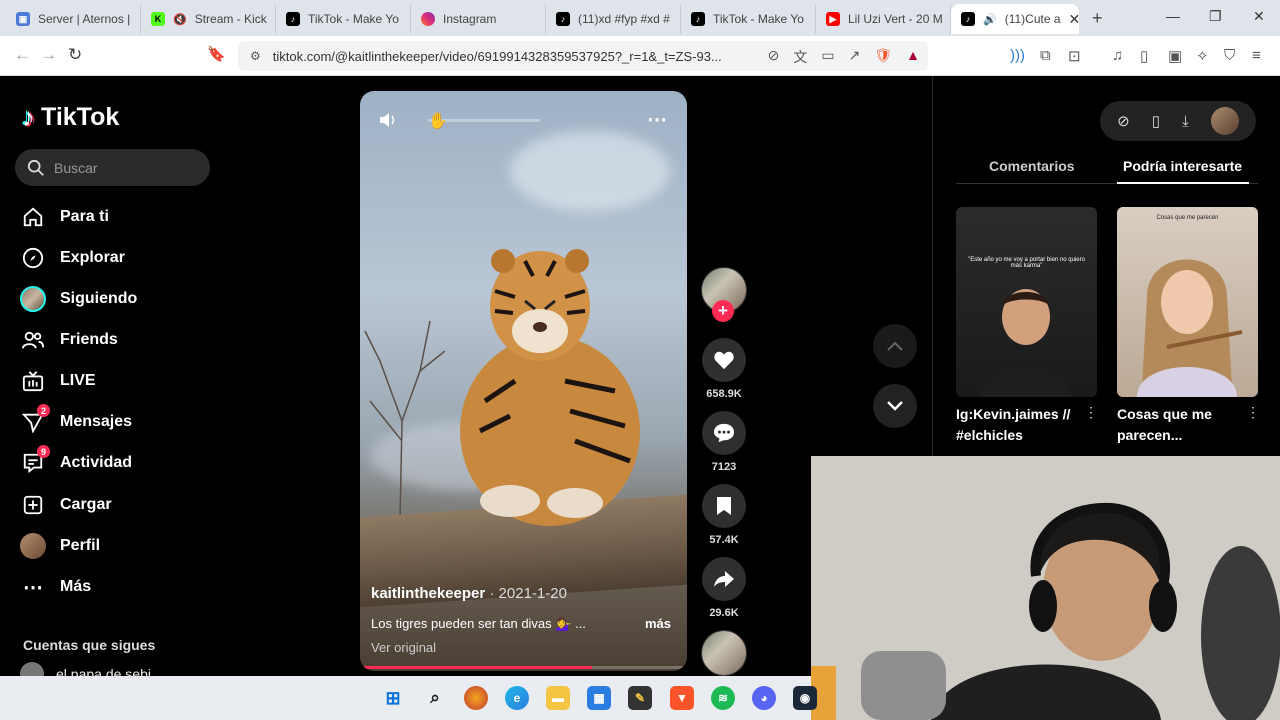 The height and width of the screenshot is (720, 1280). Describe the element at coordinates (895, 406) in the screenshot. I see `next-video-button` at that location.